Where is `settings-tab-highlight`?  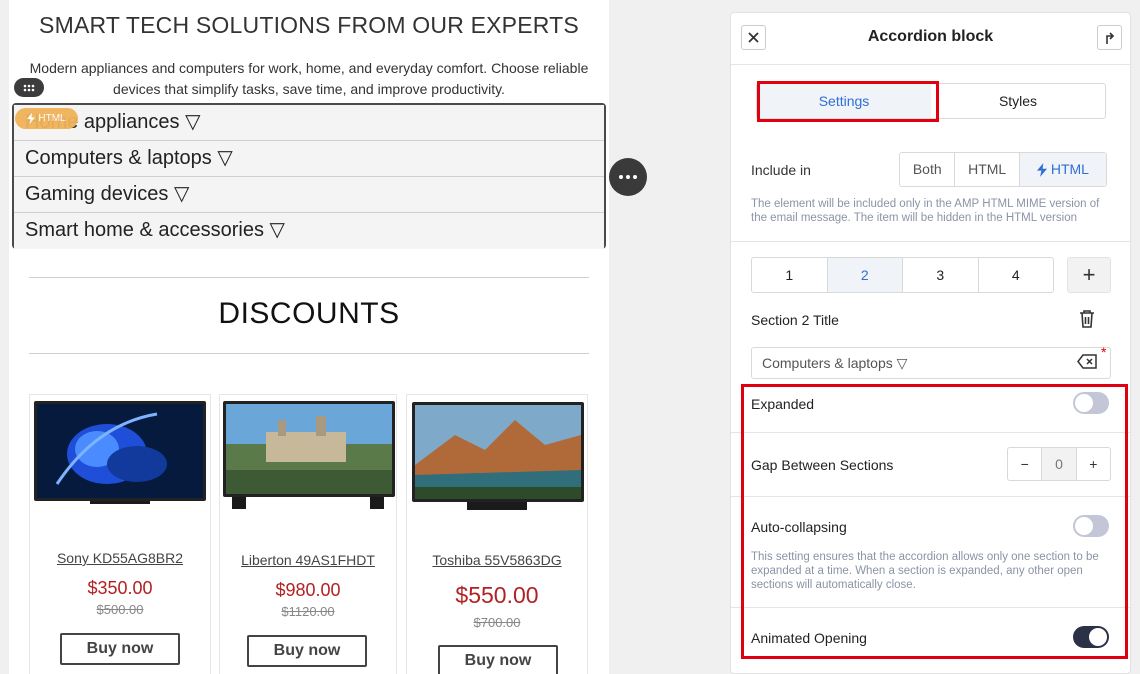 settings-tab-highlight is located at coordinates (848, 101).